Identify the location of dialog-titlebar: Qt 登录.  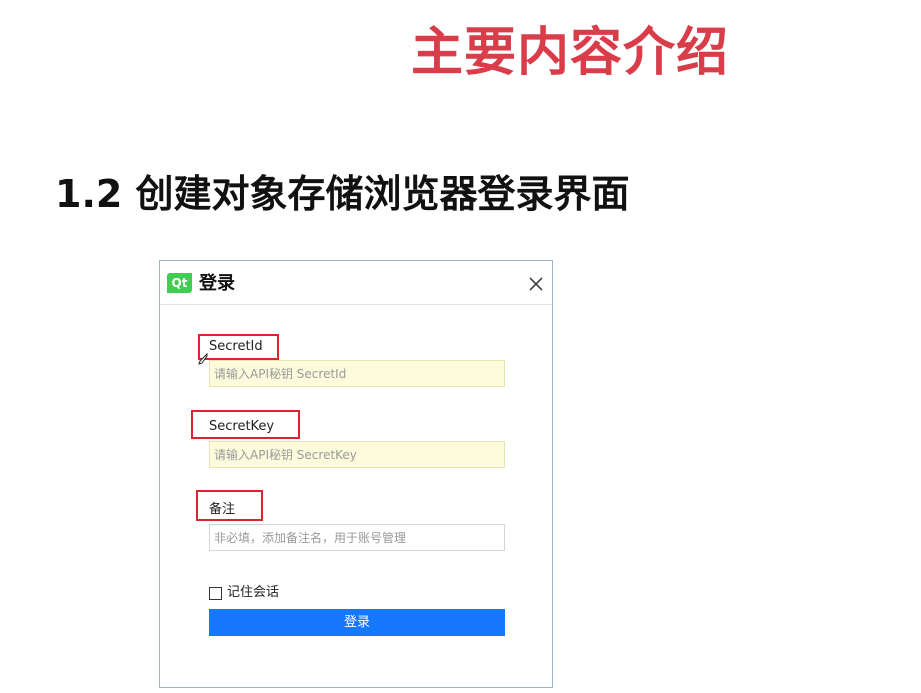
(356, 283).